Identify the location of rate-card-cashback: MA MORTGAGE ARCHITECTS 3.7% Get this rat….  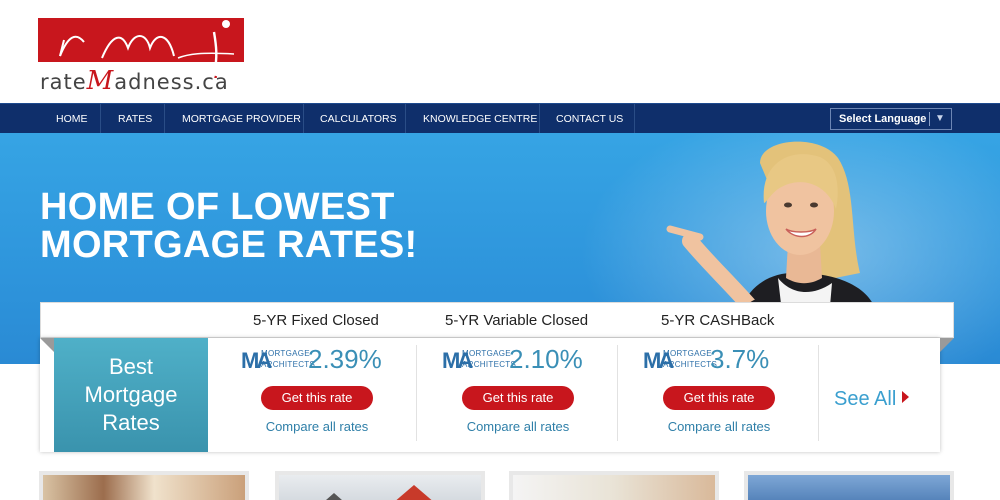
(711, 395).